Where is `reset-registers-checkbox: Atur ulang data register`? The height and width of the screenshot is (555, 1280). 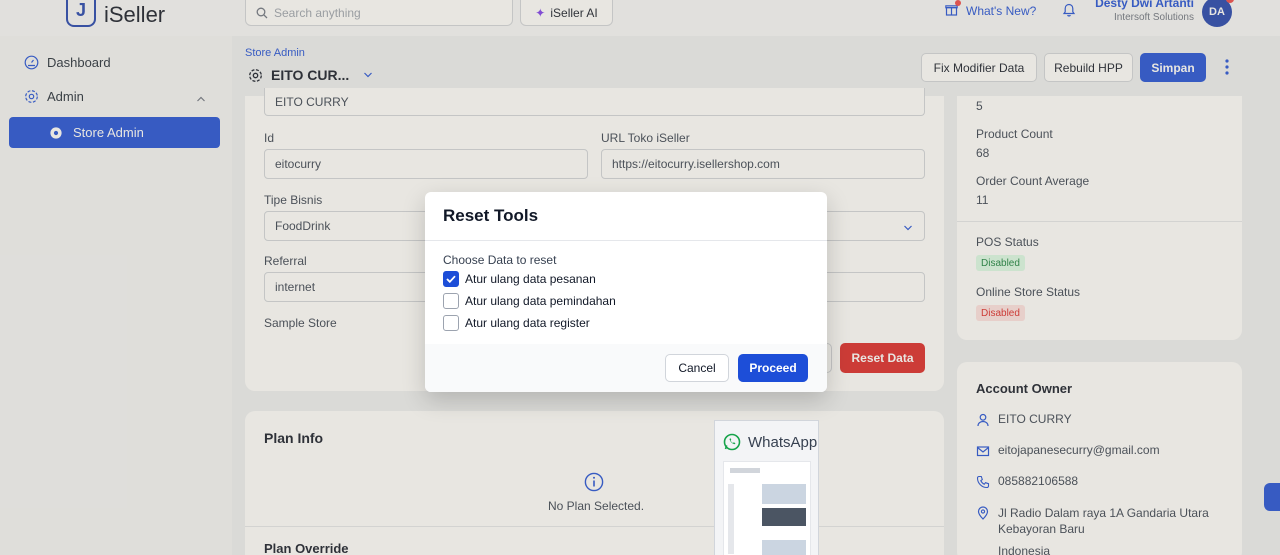 reset-registers-checkbox: Atur ulang data register is located at coordinates (516, 323).